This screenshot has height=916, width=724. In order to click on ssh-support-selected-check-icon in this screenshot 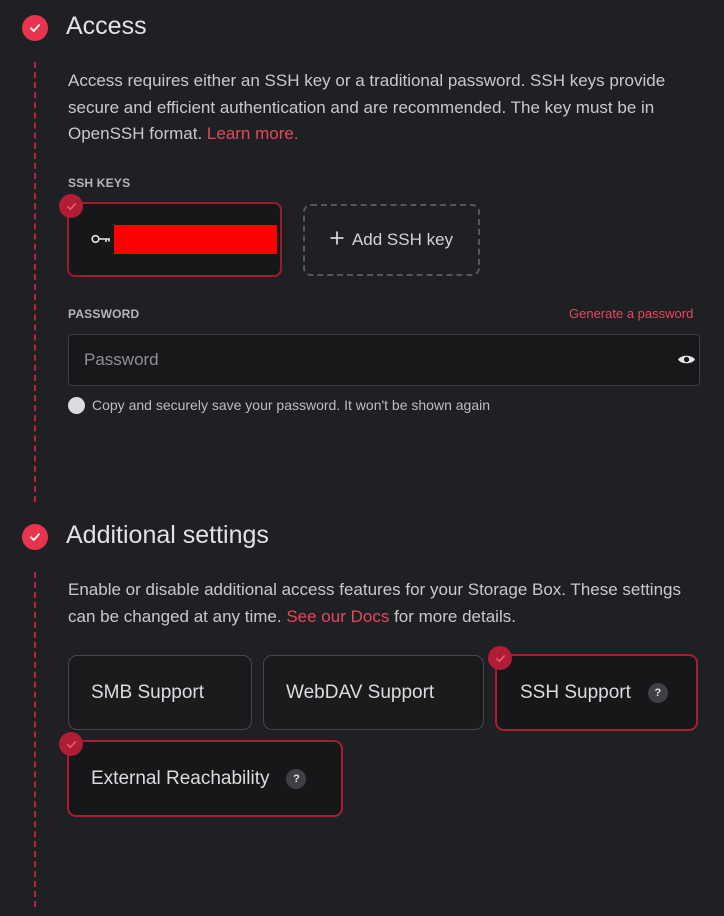, I will do `click(500, 658)`.